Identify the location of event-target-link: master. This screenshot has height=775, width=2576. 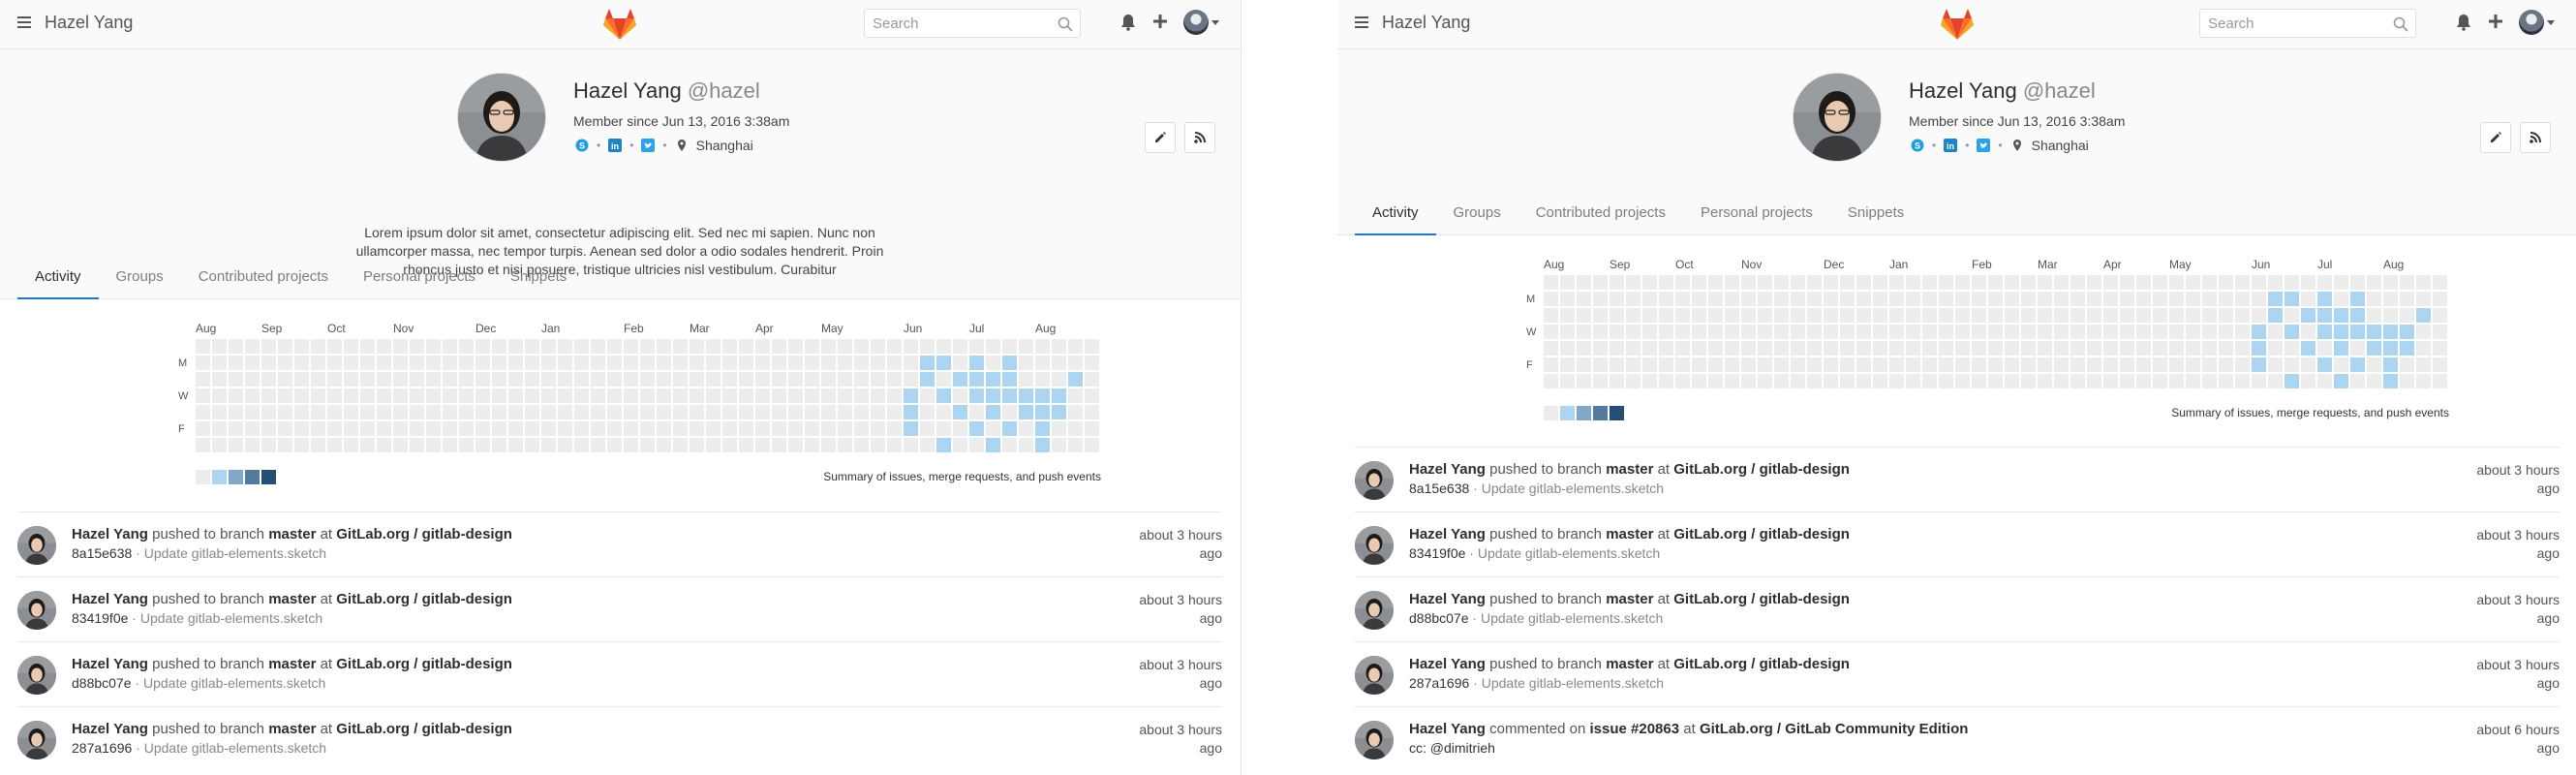
(1629, 534).